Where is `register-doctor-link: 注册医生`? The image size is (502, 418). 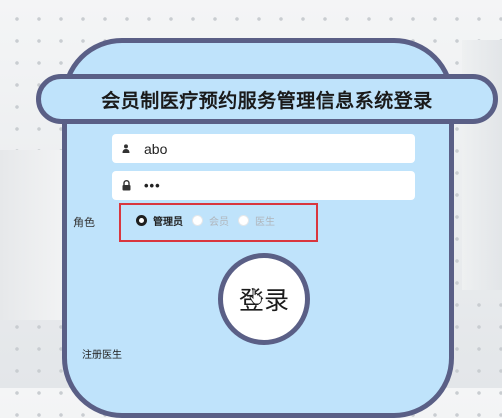 register-doctor-link: 注册医生 is located at coordinates (102, 353).